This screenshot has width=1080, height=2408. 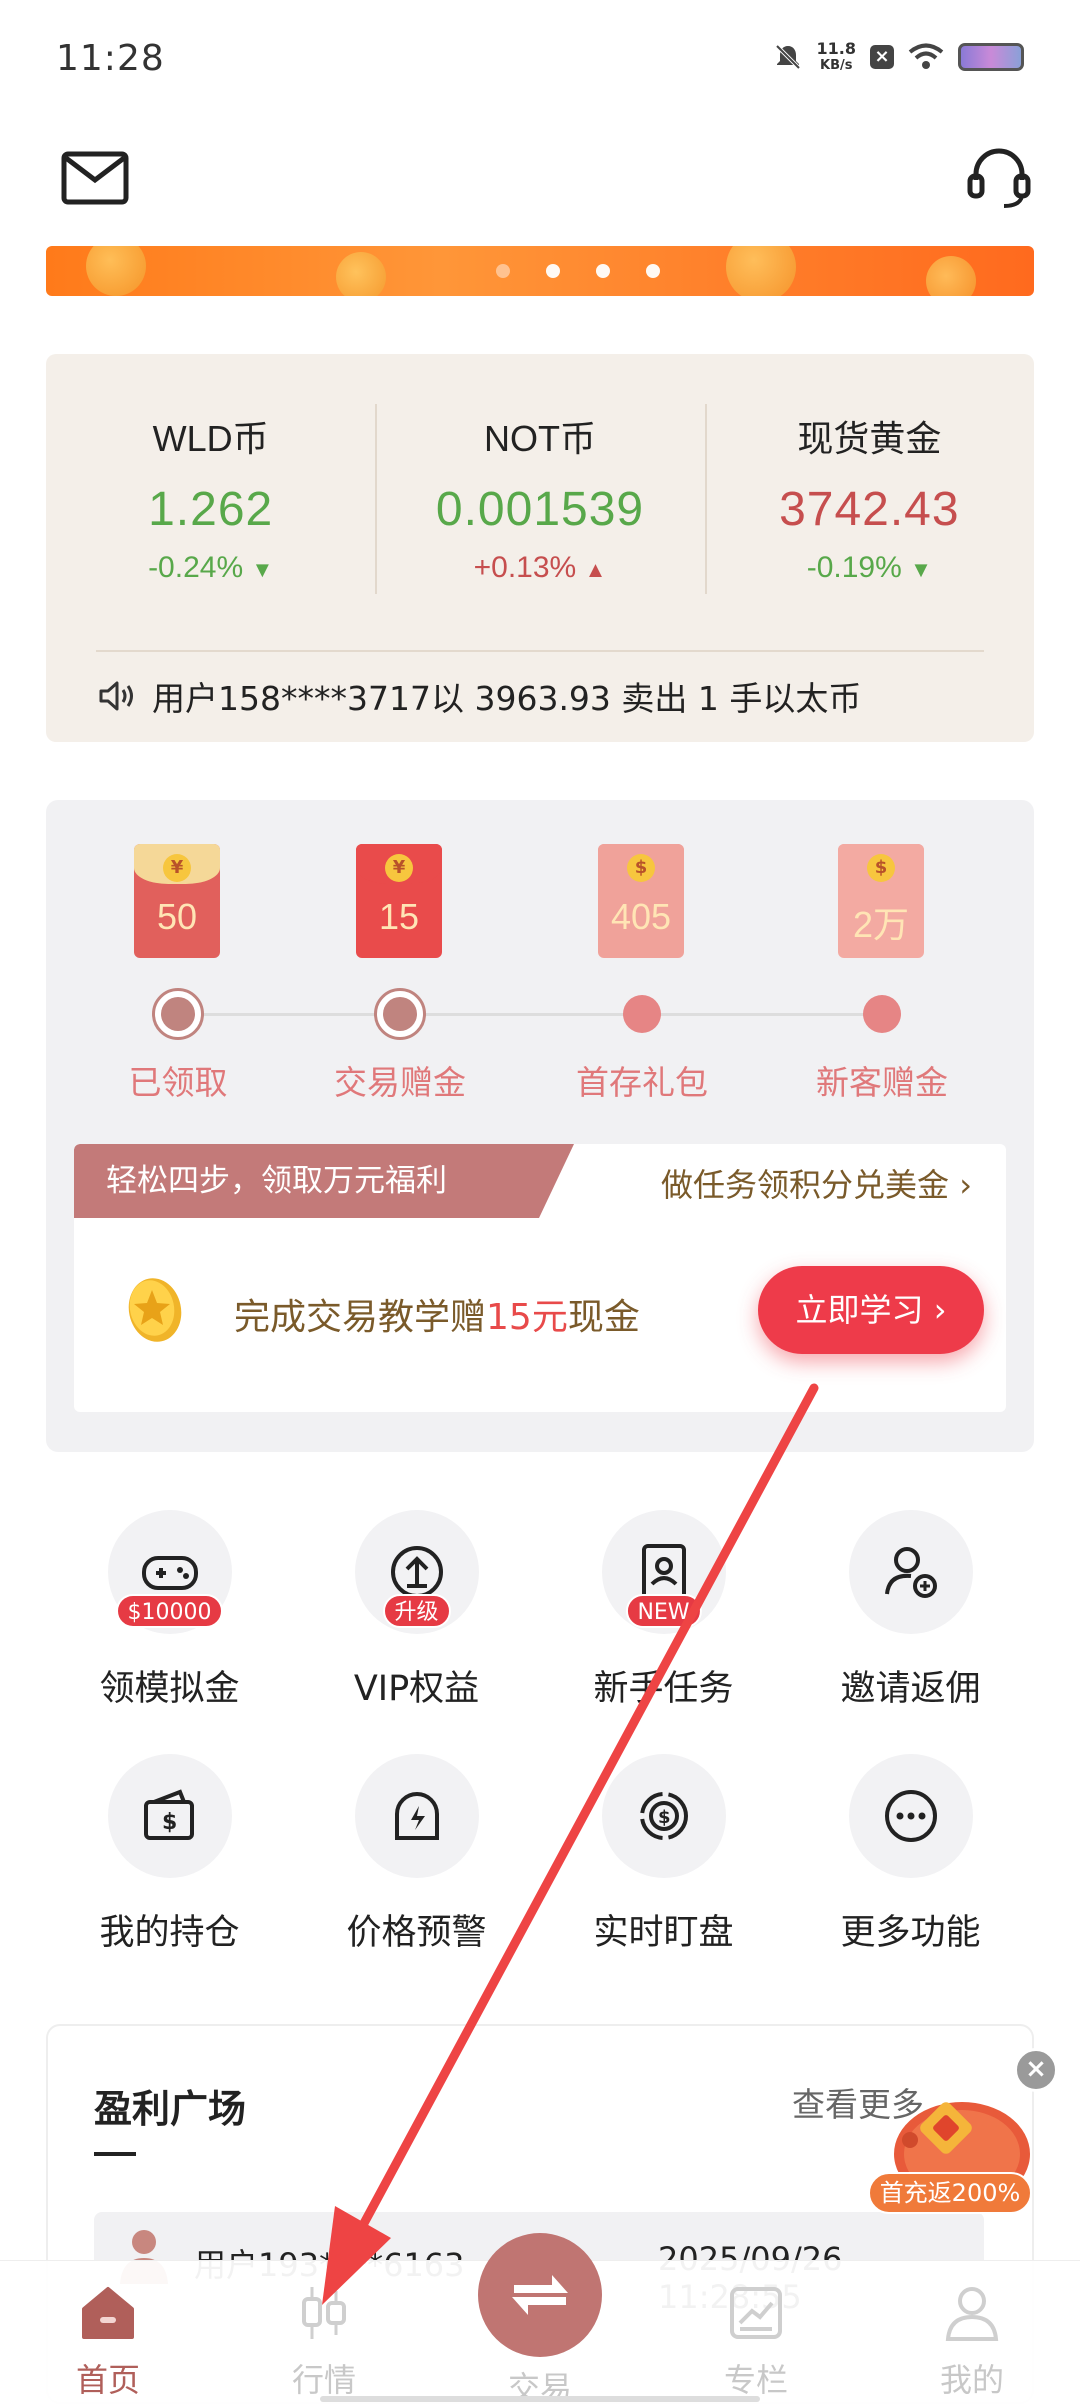 What do you see at coordinates (324, 2341) in the screenshot?
I see `nav-market: 行情` at bounding box center [324, 2341].